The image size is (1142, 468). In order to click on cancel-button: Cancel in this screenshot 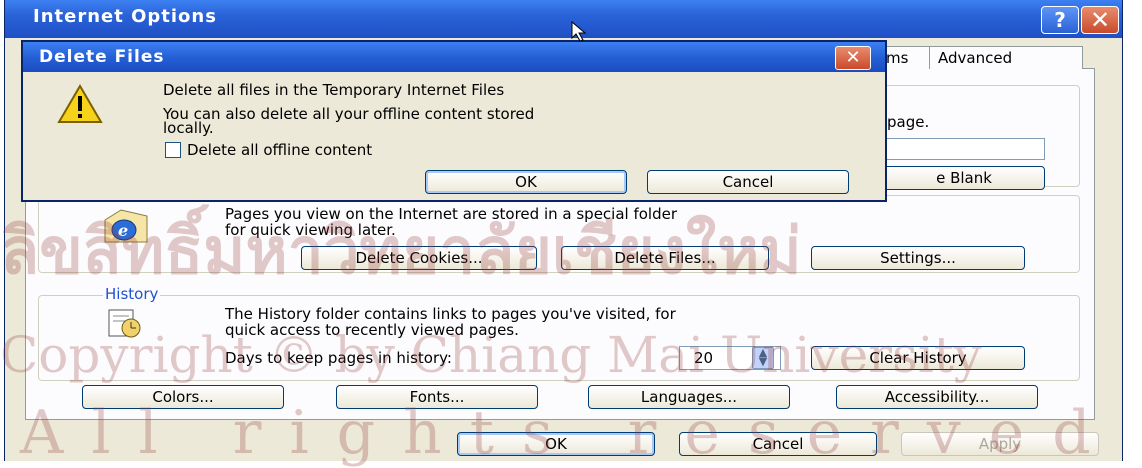, I will do `click(778, 444)`.